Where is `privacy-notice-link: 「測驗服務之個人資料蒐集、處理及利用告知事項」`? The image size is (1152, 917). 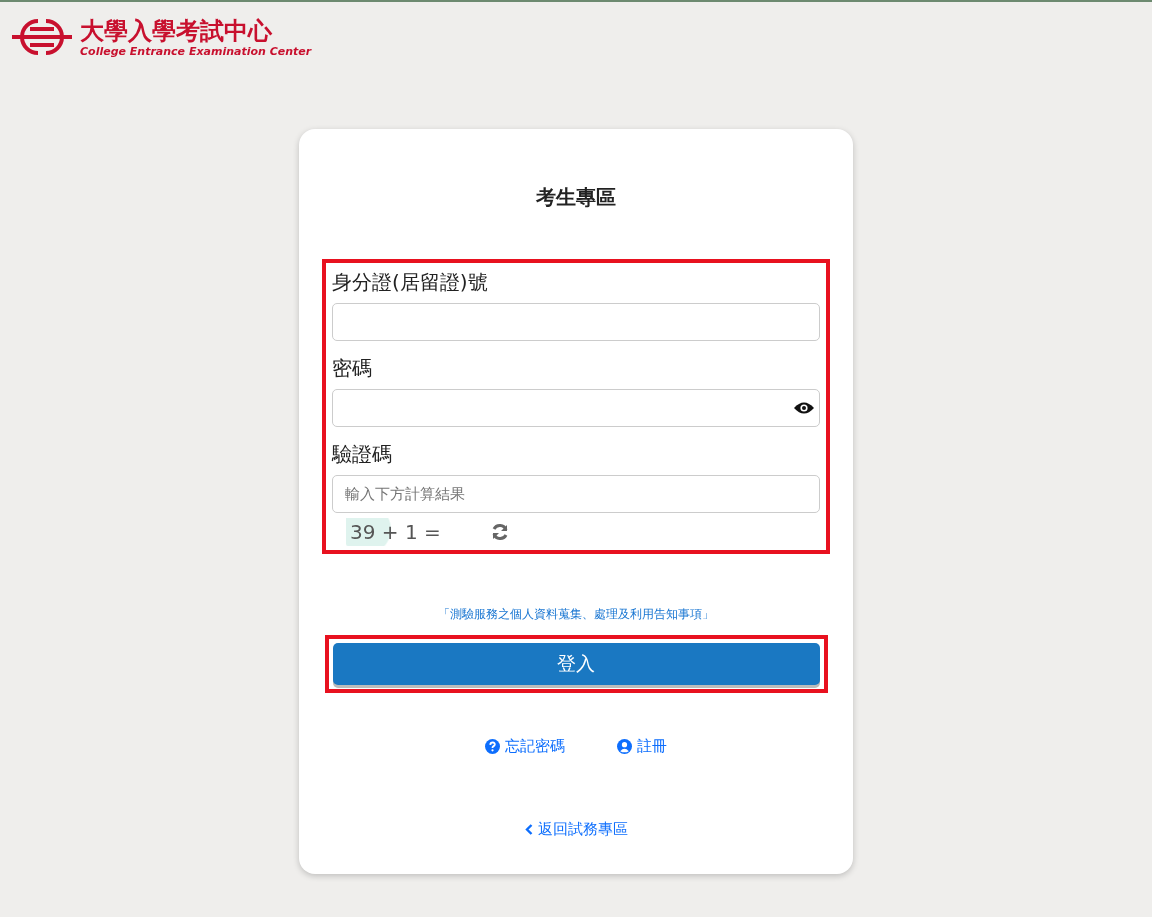
privacy-notice-link: 「測驗服務之個人資料蒐集、處理及利用告知事項」 is located at coordinates (576, 614).